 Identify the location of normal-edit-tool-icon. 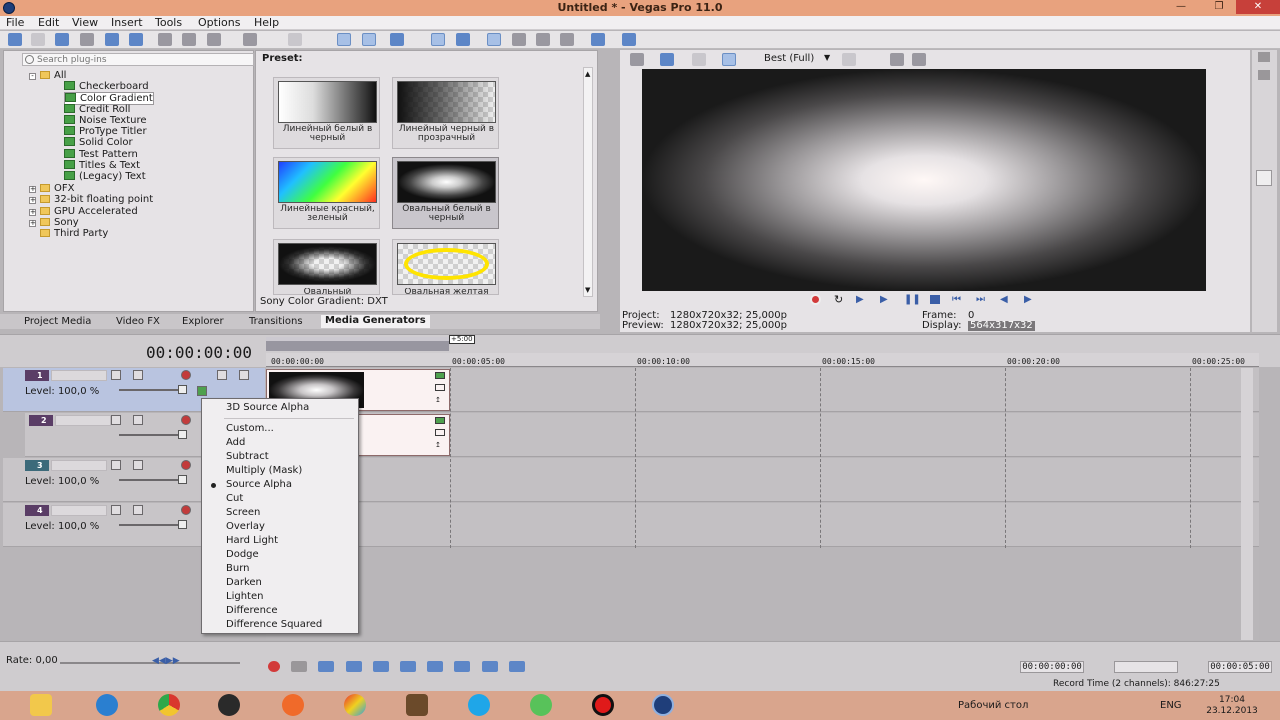
(494, 39).